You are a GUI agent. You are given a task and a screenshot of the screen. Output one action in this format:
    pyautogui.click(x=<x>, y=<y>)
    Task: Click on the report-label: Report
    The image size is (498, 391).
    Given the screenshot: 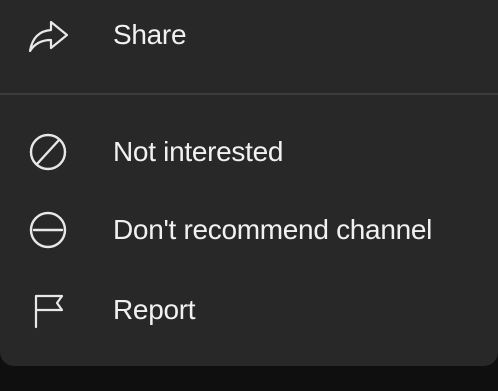 What is the action you would take?
    pyautogui.click(x=154, y=309)
    